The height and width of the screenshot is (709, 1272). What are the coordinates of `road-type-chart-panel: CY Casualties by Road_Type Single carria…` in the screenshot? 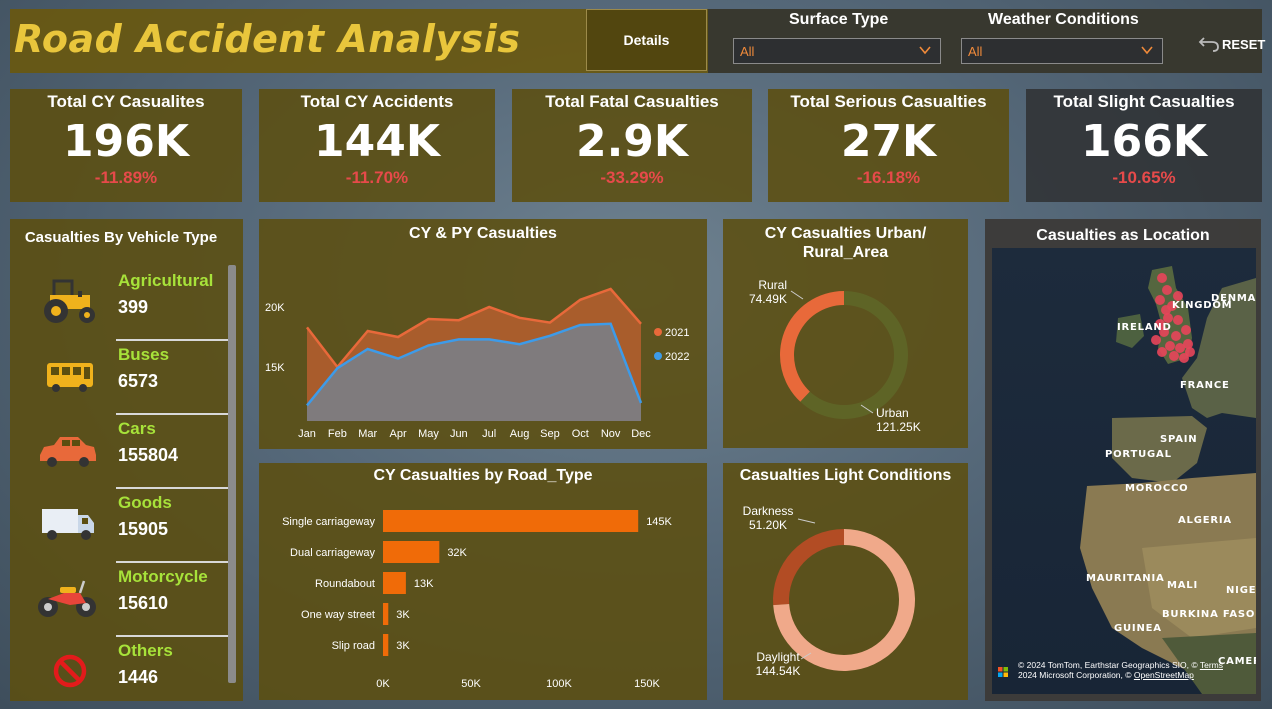 It's located at (483, 581).